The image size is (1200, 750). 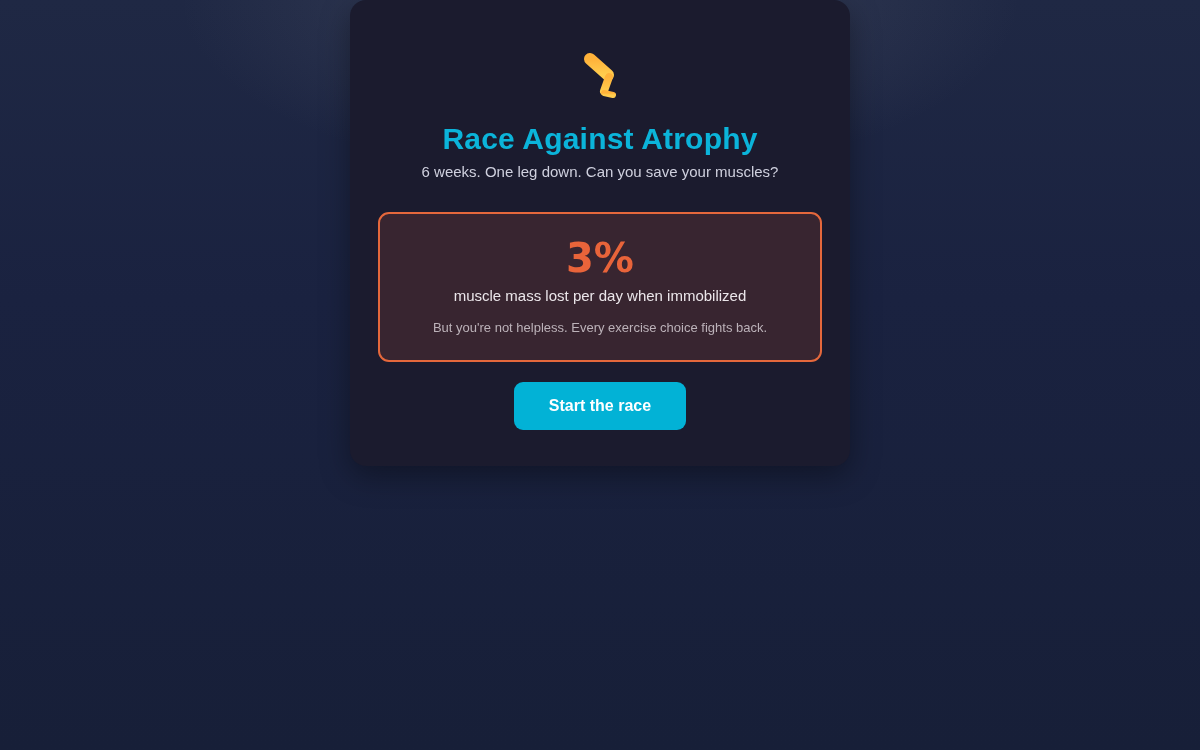 I want to click on stat-note: But you're not helpless. Every exercise choice fights back., so click(x=600, y=327).